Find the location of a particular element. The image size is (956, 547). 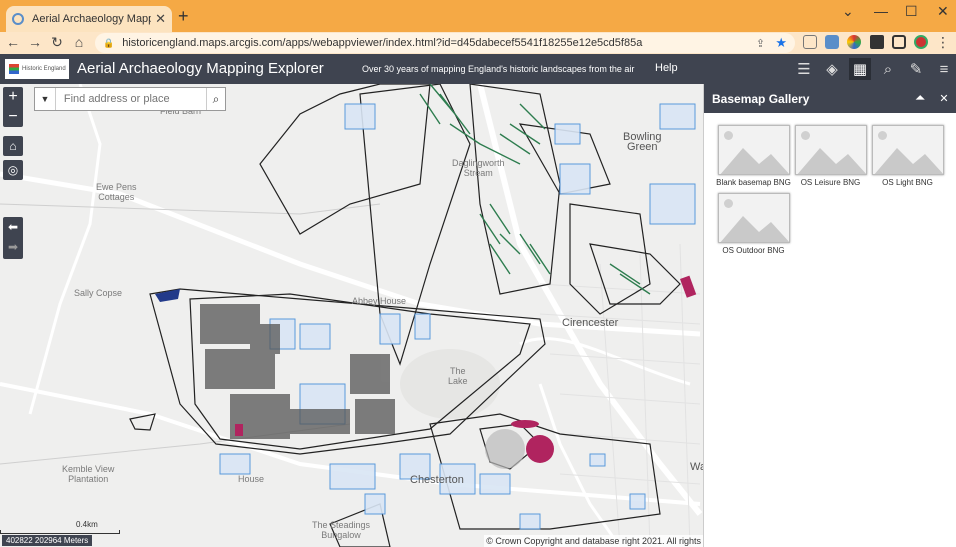

home-icon: ⌂ is located at coordinates (79, 42).